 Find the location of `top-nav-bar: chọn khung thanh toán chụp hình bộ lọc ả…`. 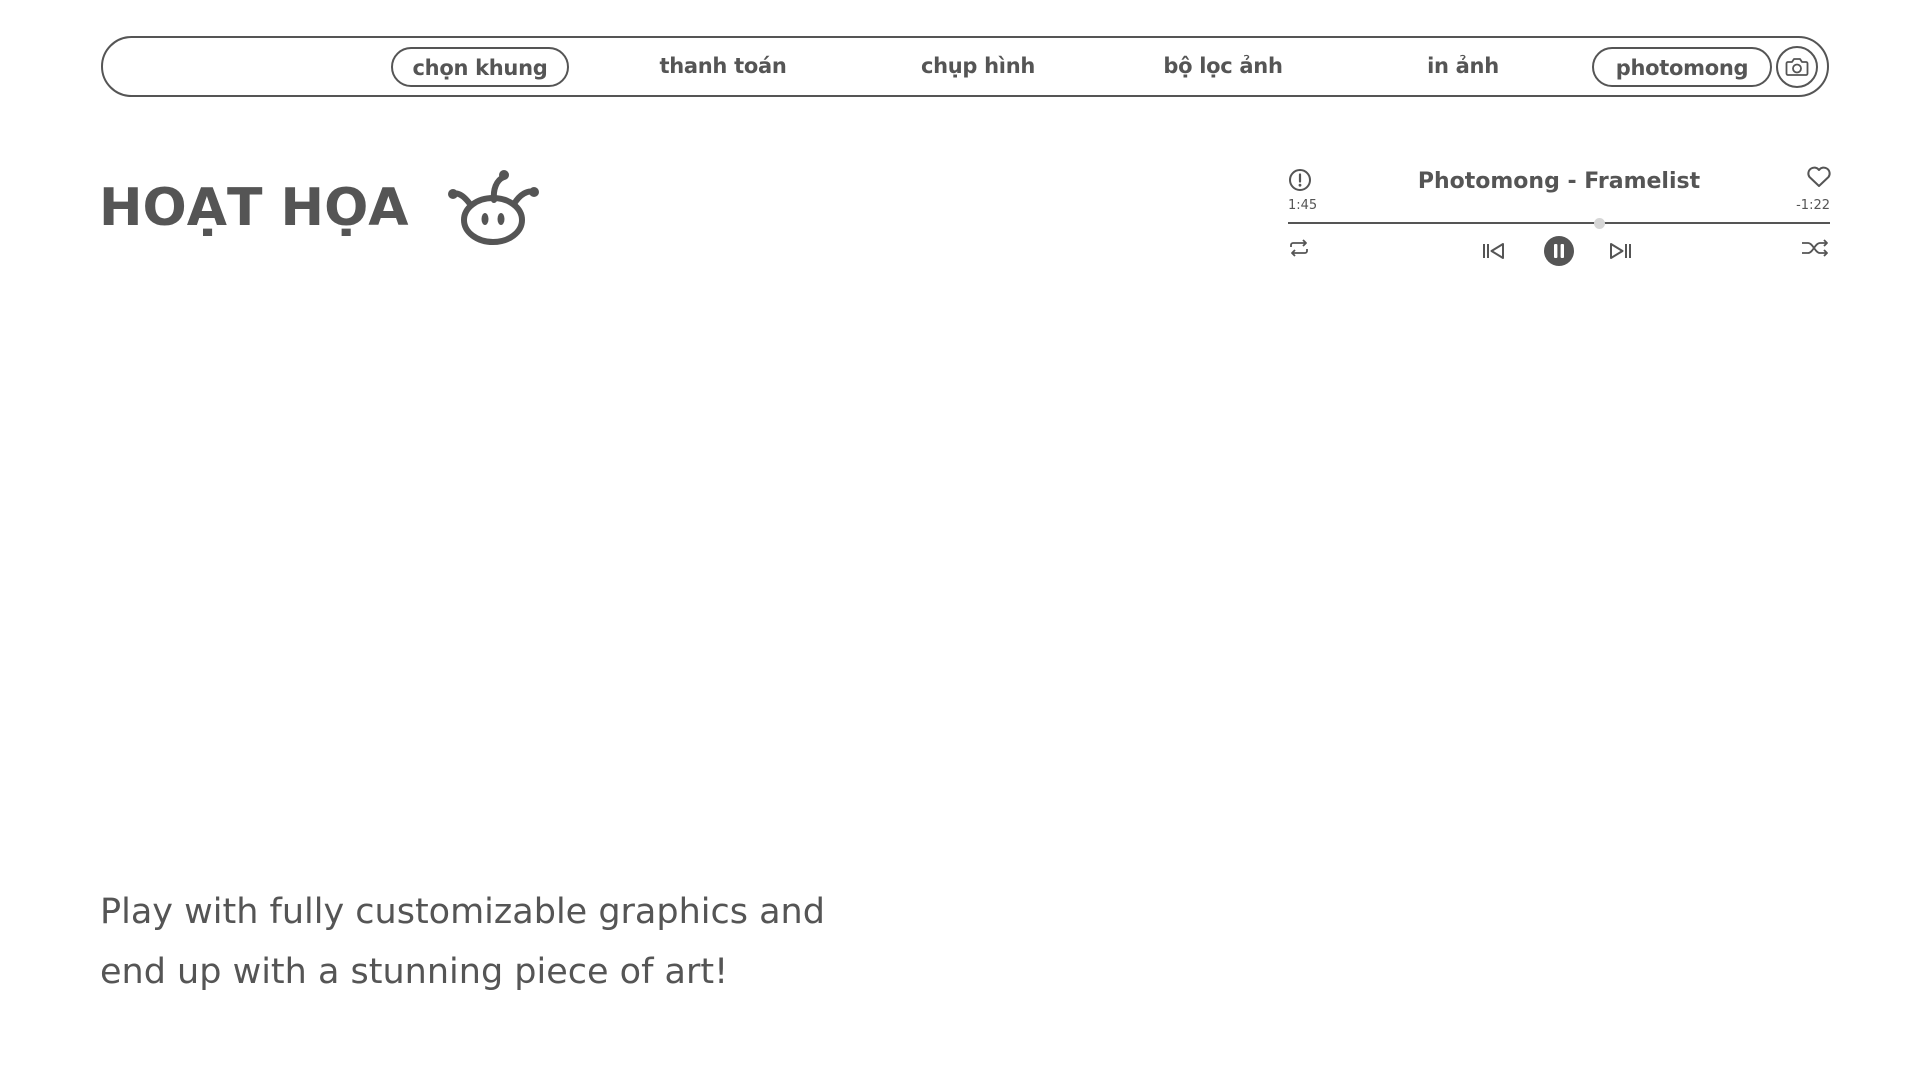

top-nav-bar: chọn khung thanh toán chụp hình bộ lọc ả… is located at coordinates (965, 66).